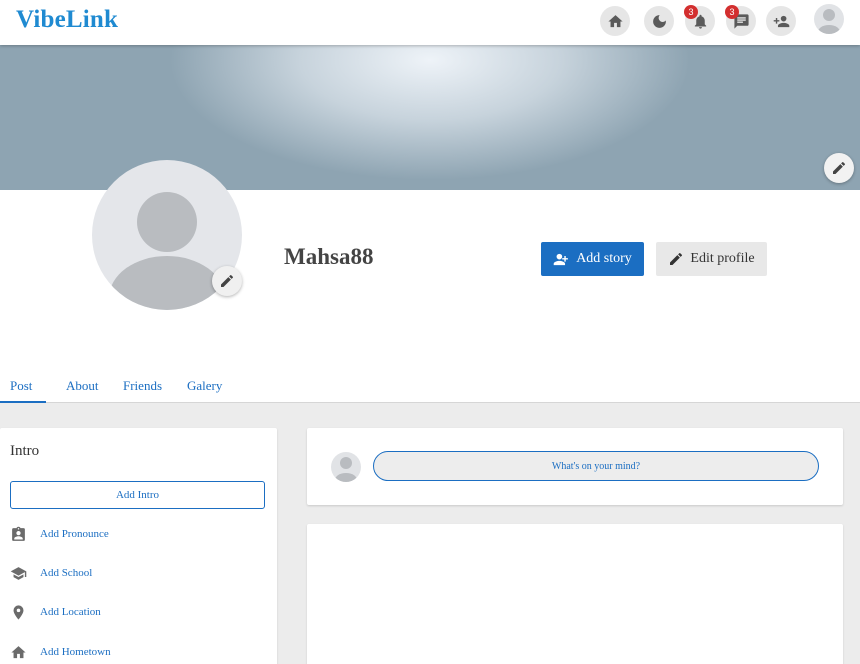 The height and width of the screenshot is (664, 860). I want to click on badge-icon, so click(18, 533).